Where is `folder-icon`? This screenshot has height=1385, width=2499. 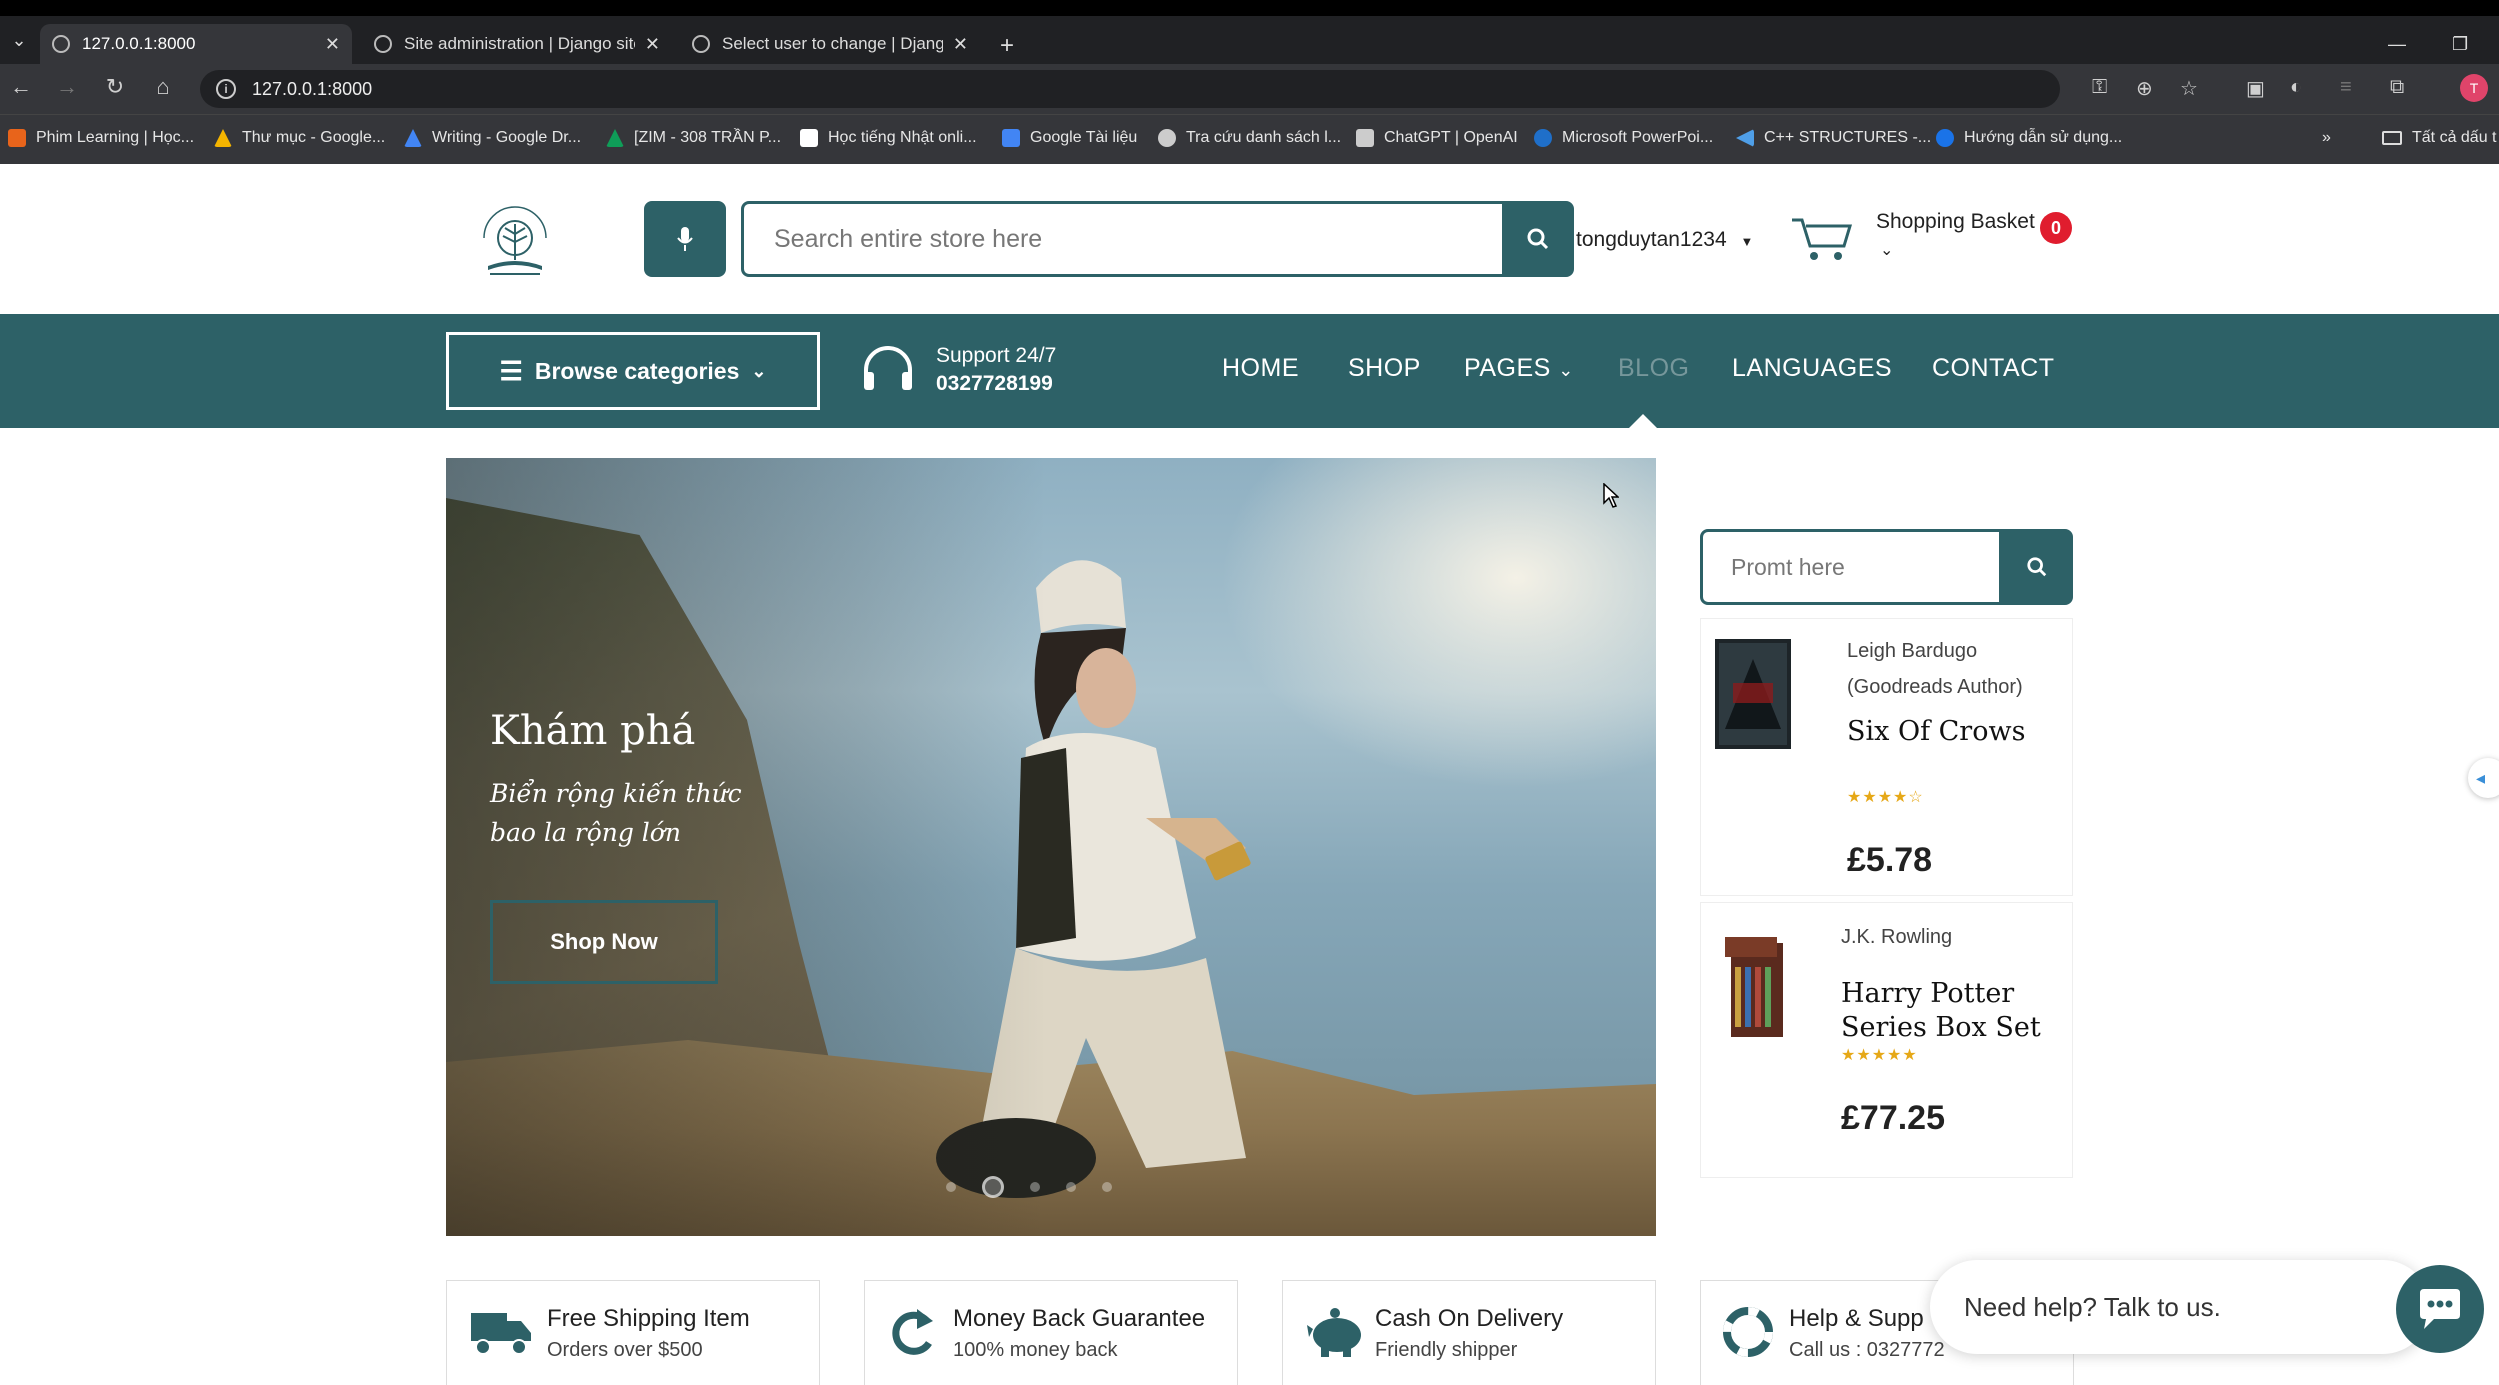 folder-icon is located at coordinates (2392, 138).